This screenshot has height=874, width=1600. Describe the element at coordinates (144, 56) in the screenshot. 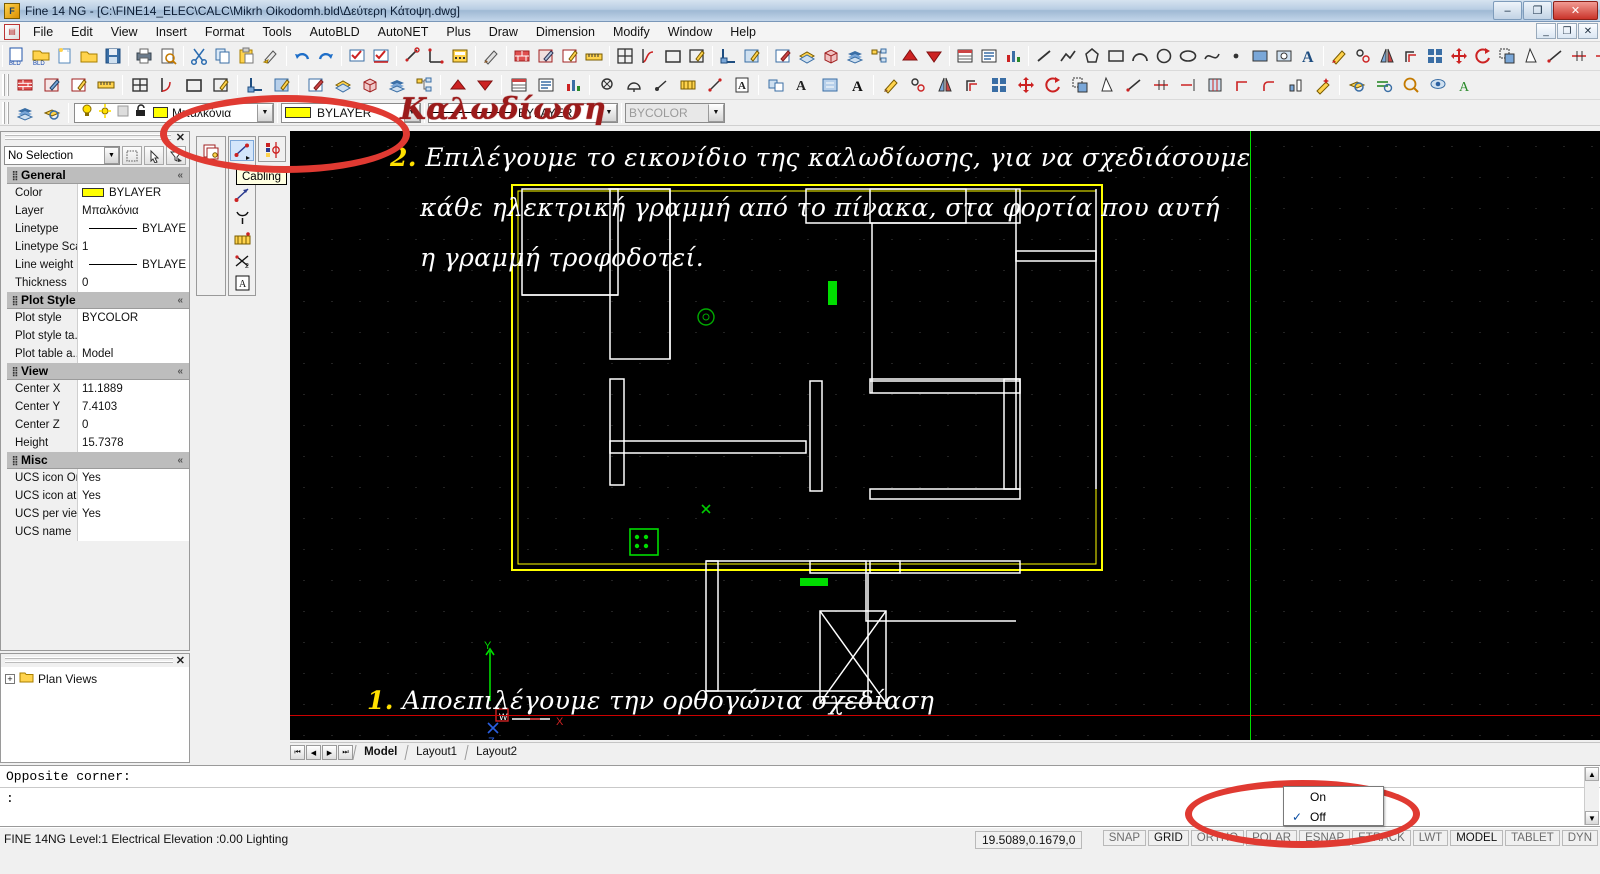

I see `print-icon` at that location.